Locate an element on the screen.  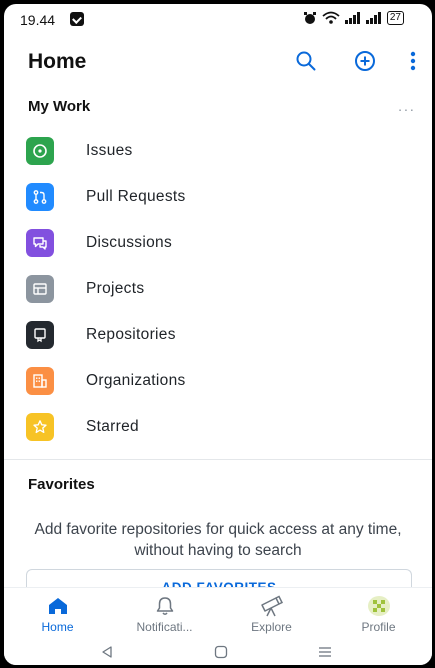
signal-icon is located at coordinates (352, 18).